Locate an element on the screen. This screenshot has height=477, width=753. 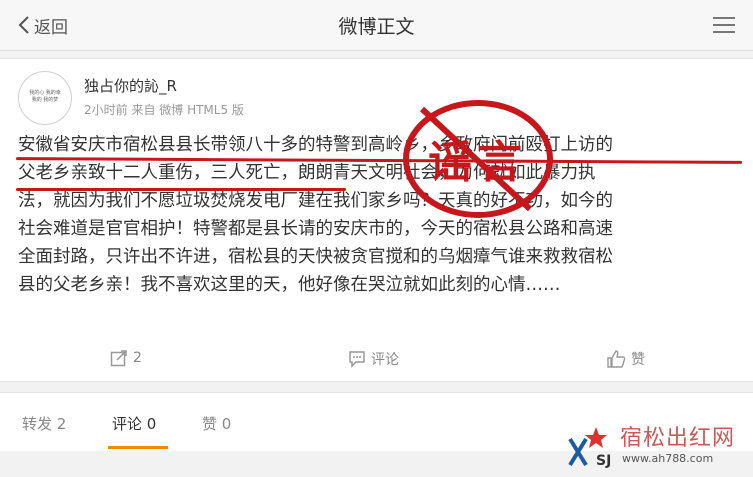
comment-button: 评论 is located at coordinates (373, 359).